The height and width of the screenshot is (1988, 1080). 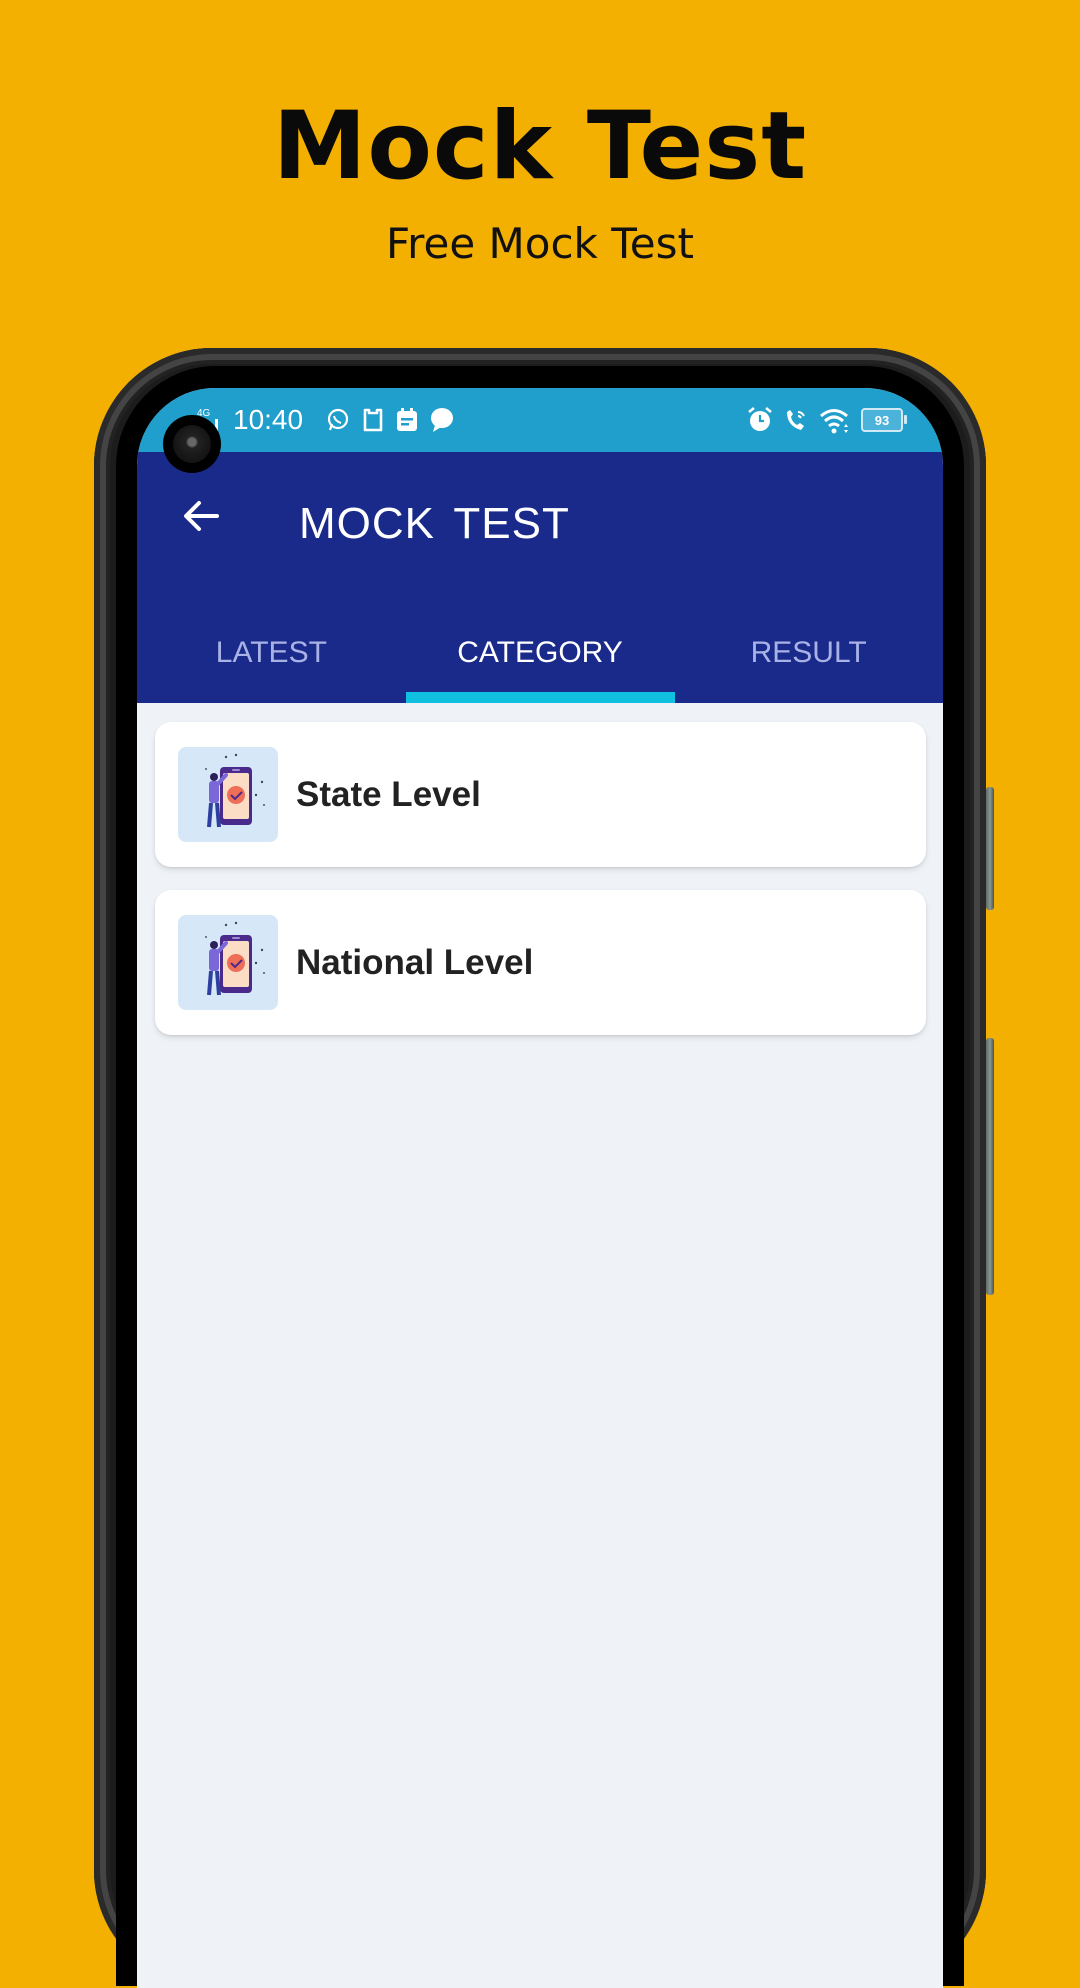 What do you see at coordinates (338, 420) in the screenshot?
I see `whatsapp-icon` at bounding box center [338, 420].